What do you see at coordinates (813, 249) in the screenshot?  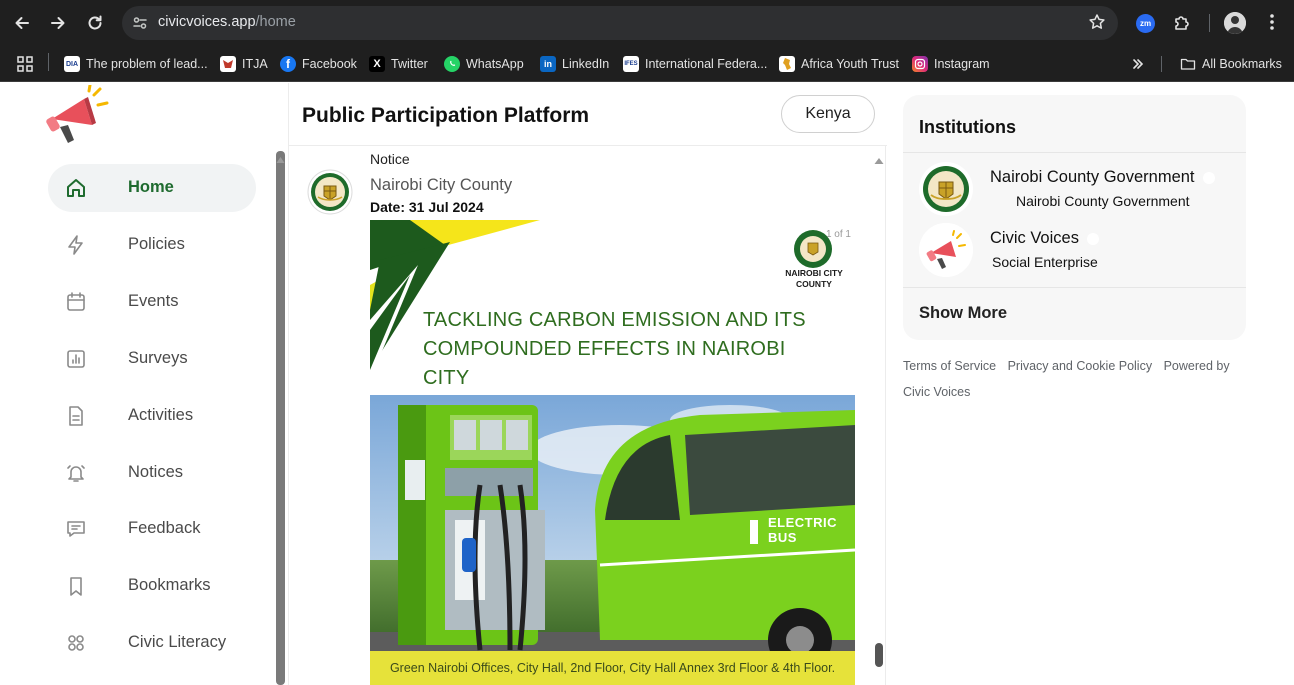 I see `poster-county-seal-icon` at bounding box center [813, 249].